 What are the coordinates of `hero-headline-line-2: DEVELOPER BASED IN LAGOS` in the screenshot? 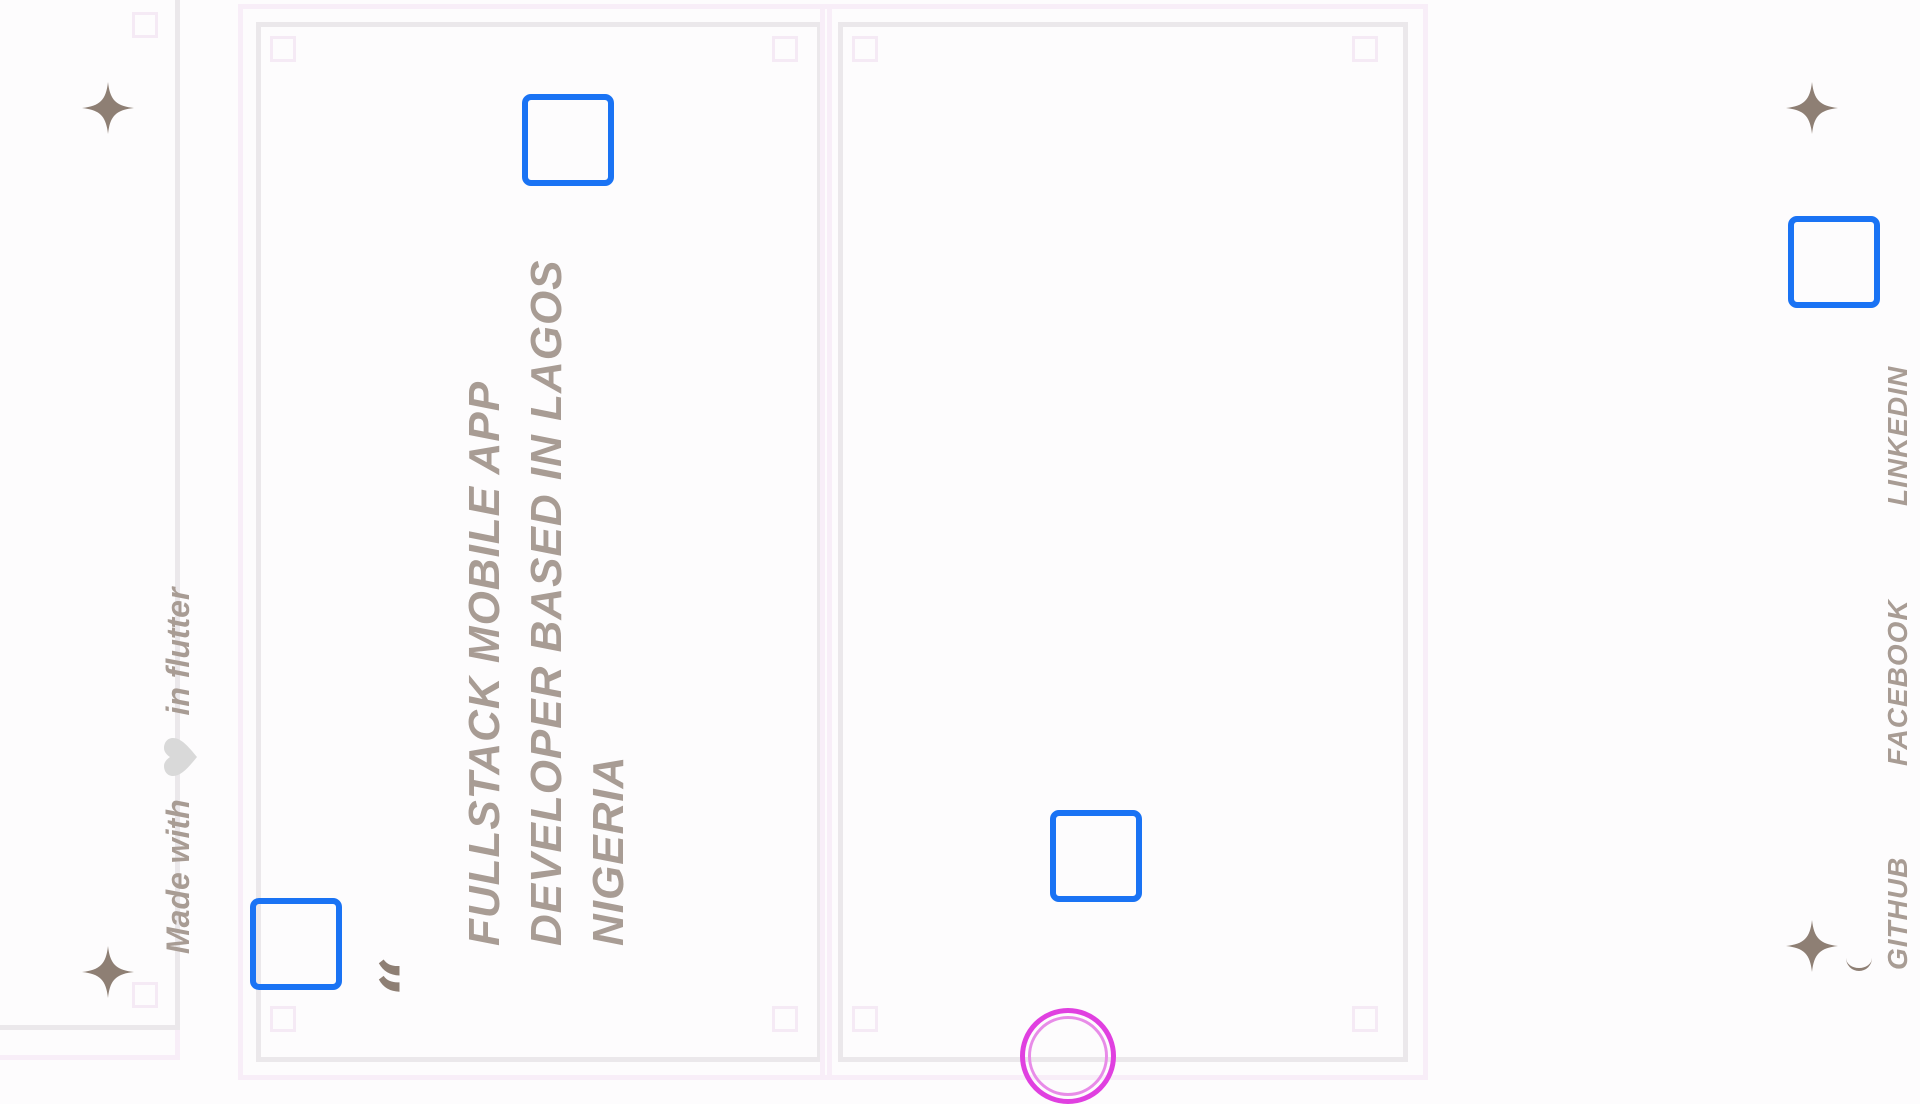 It's located at (546, 602).